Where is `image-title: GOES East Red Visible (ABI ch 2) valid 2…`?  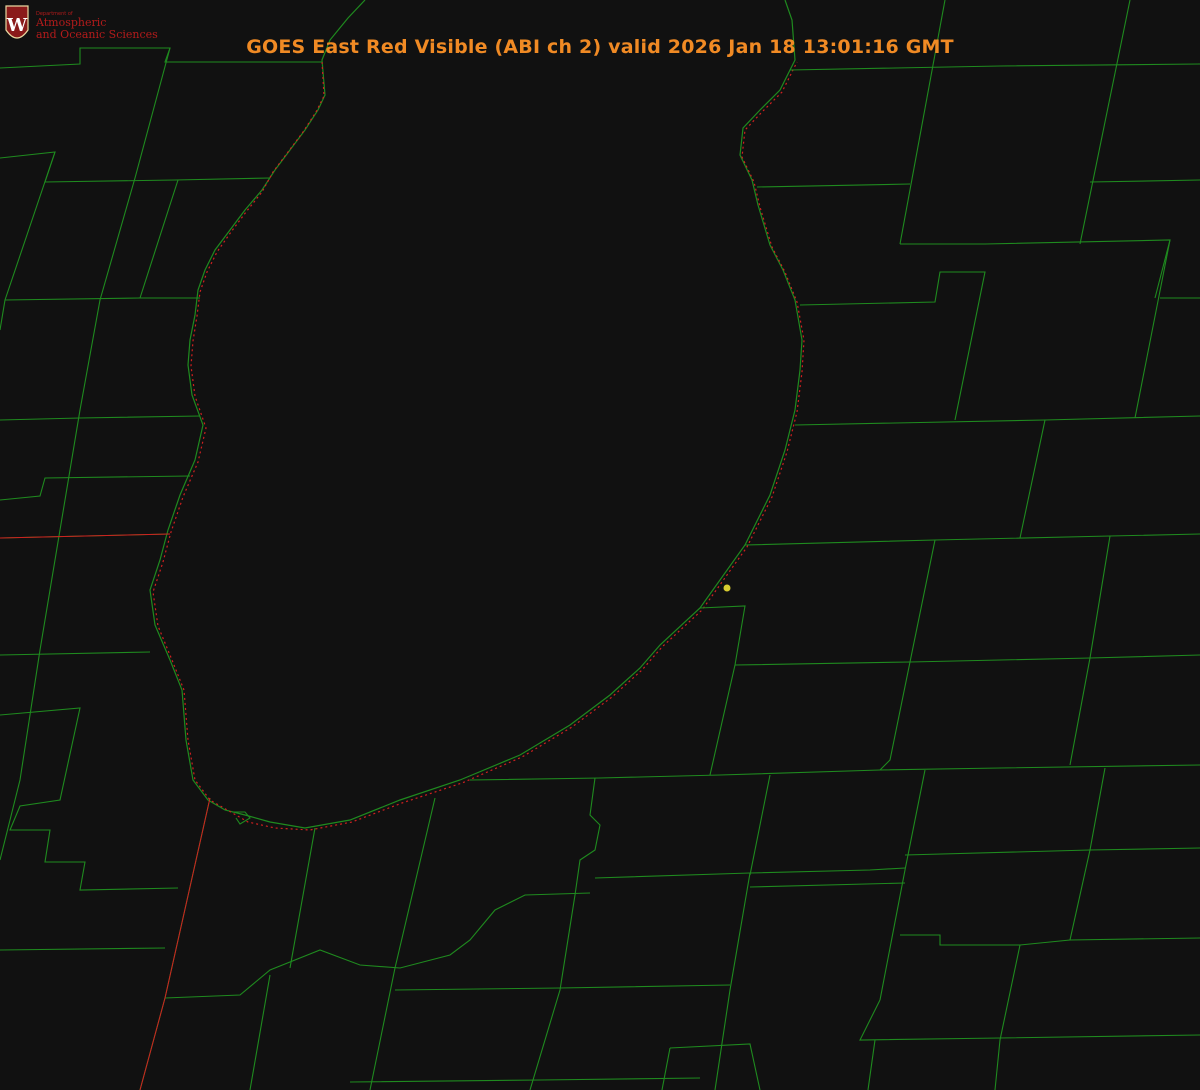
image-title: GOES East Red Visible (ABI ch 2) valid 2… is located at coordinates (600, 47).